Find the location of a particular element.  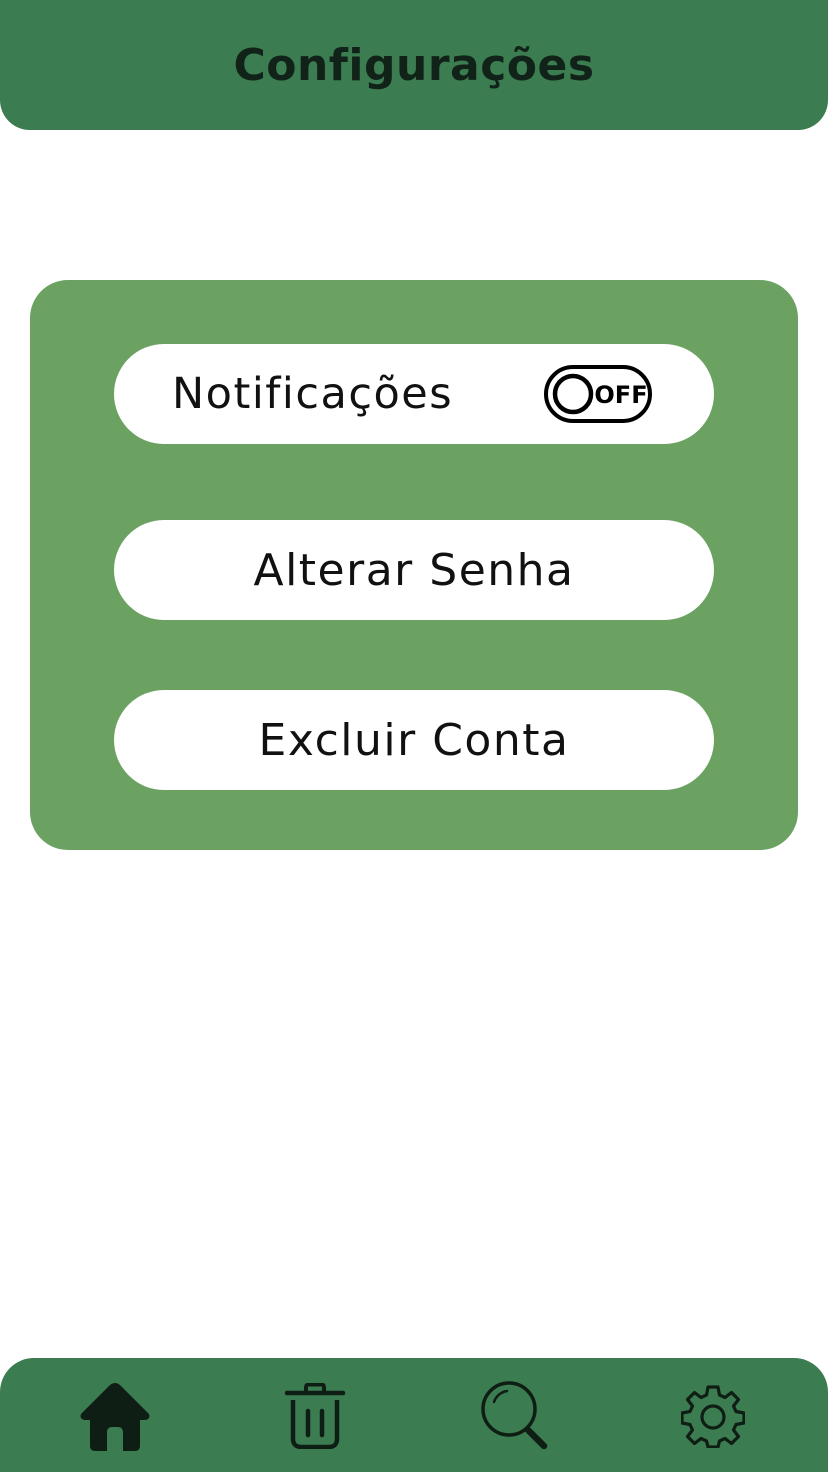

gear-icon is located at coordinates (713, 1416).